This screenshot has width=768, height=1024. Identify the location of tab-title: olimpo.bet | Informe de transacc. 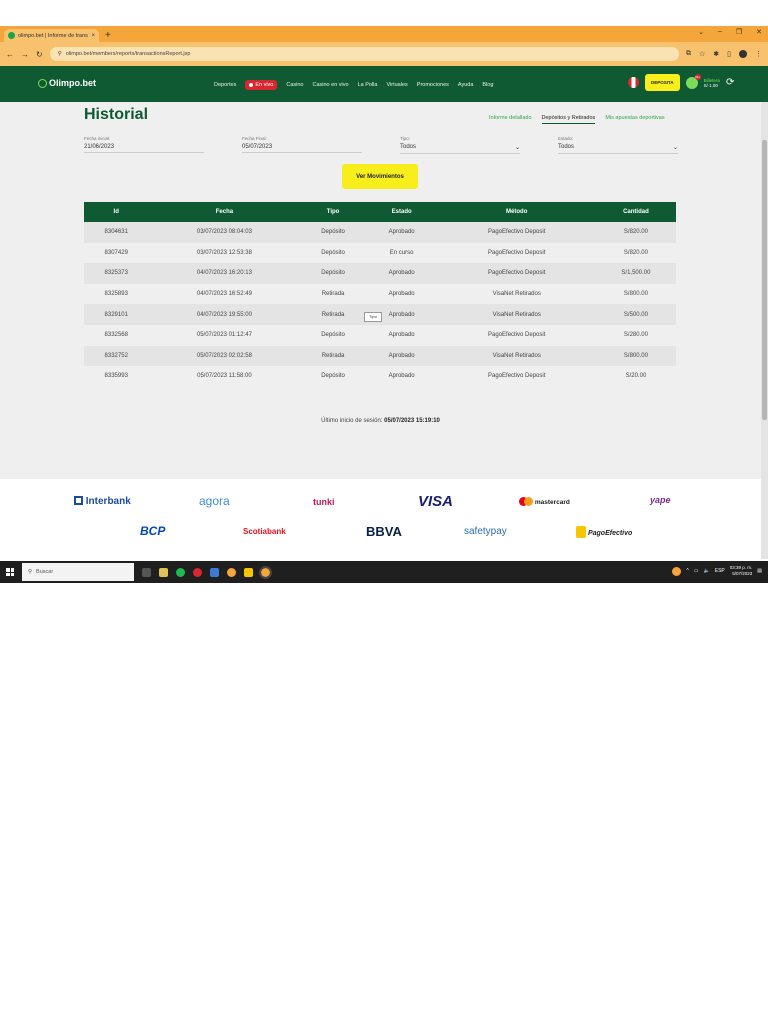
(53, 35).